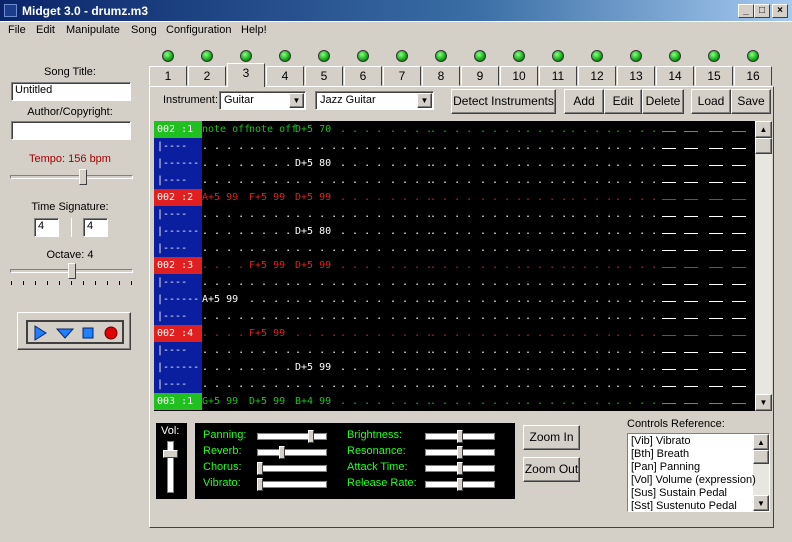  Describe the element at coordinates (313, 129) in the screenshot. I see `note-cell: D+5 70` at that location.